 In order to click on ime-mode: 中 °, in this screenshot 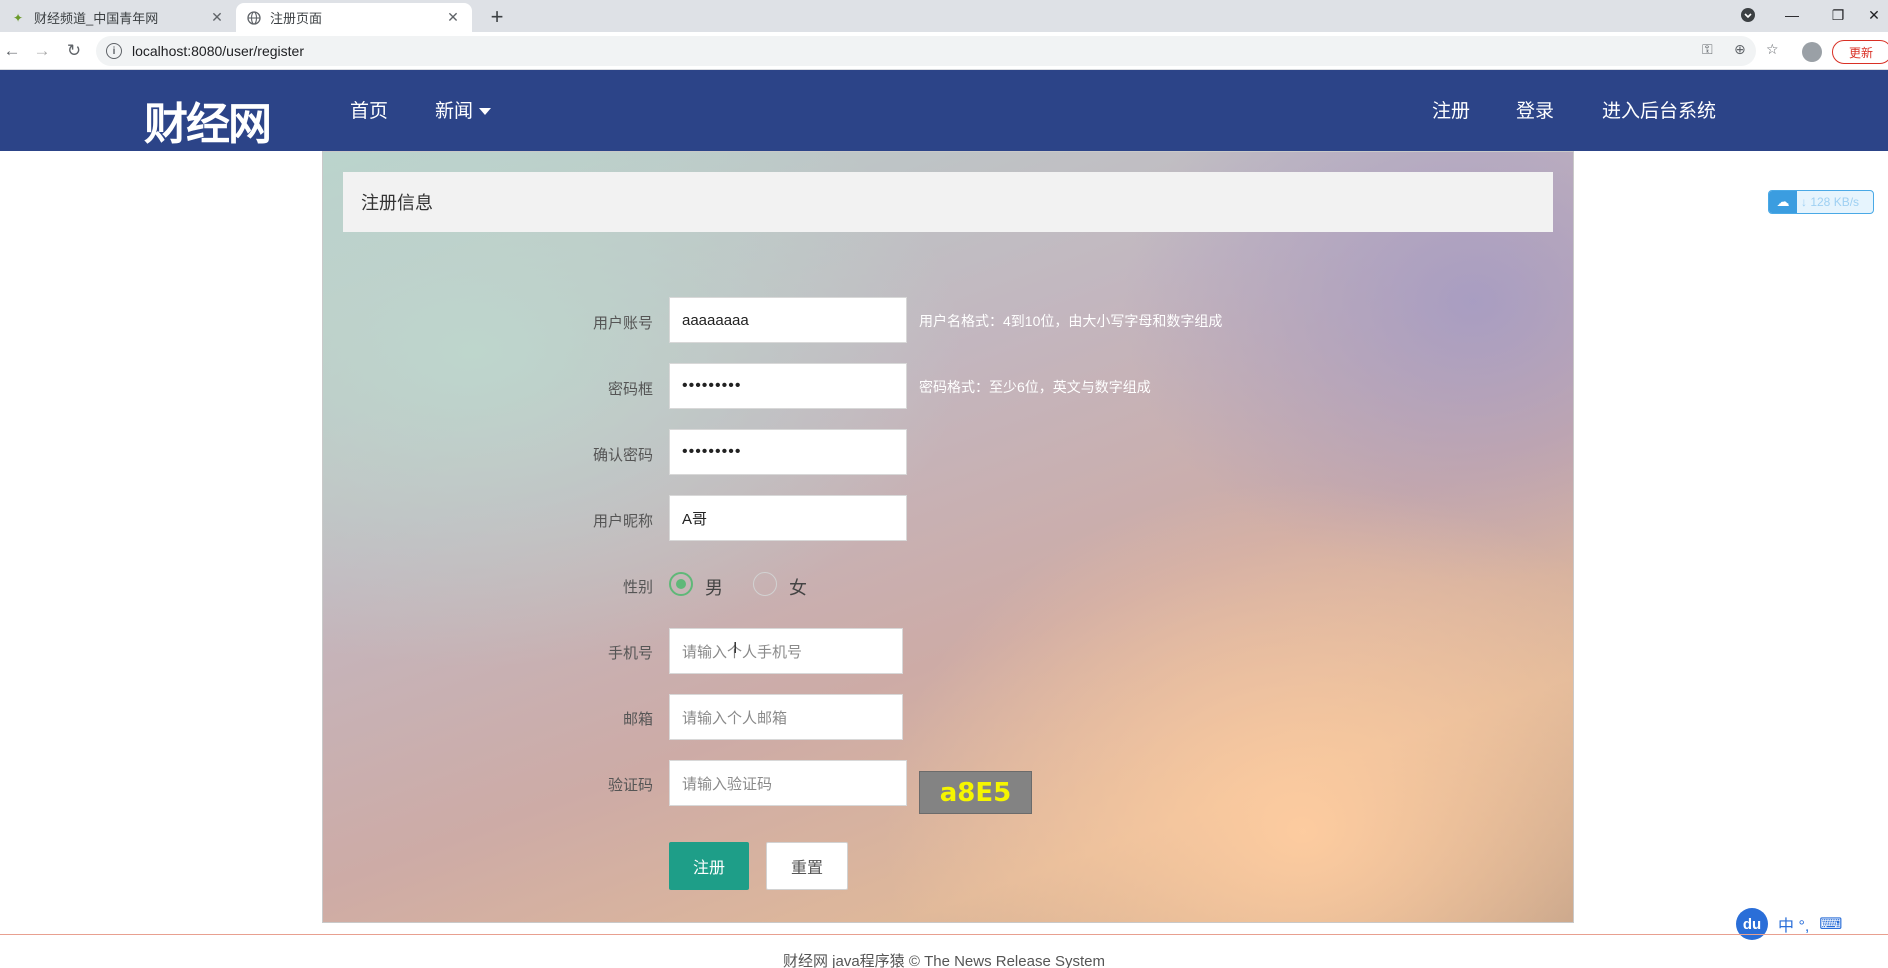, I will do `click(1793, 924)`.